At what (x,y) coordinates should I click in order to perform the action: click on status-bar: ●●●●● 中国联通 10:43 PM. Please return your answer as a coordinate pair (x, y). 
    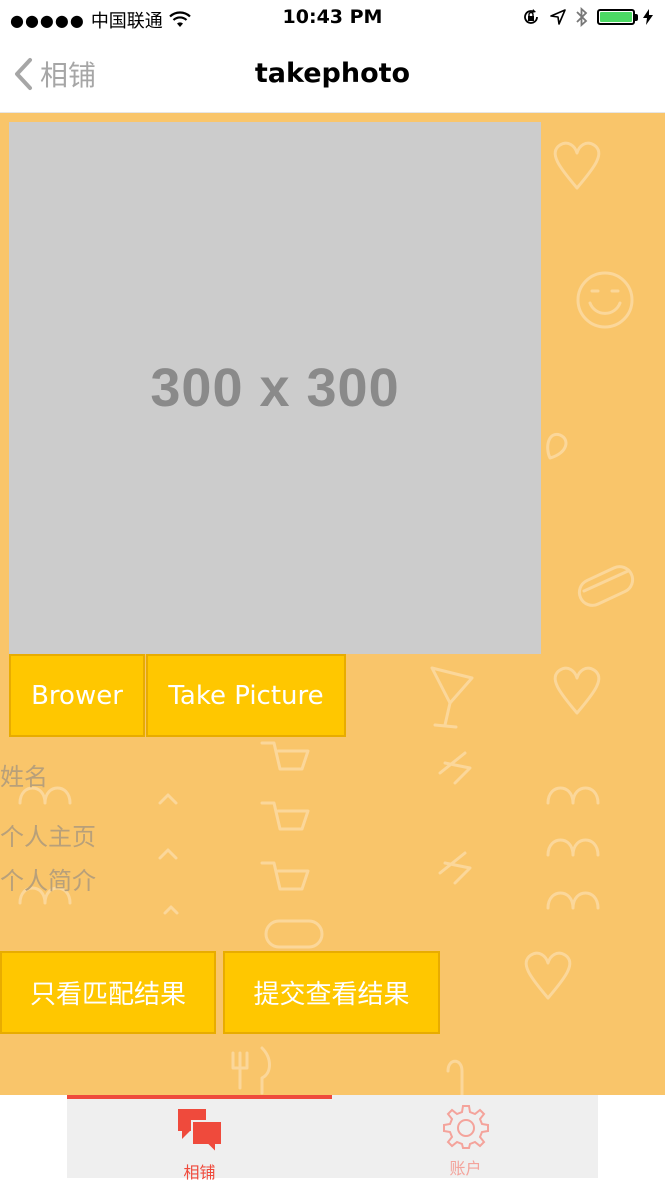
    Looking at the image, I should click on (332, 19).